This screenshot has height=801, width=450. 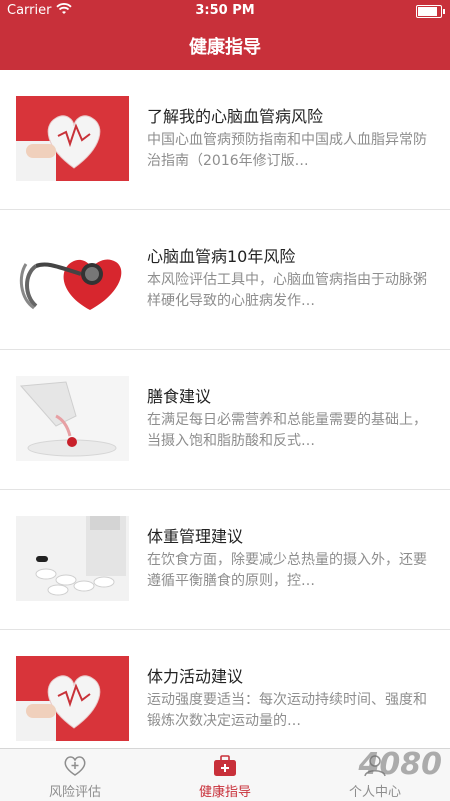 I want to click on item-title: 体力活动建议, so click(x=195, y=676).